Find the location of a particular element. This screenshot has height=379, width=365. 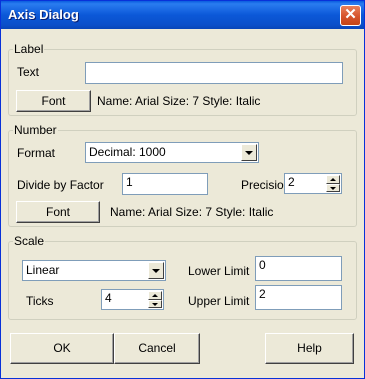

ticks-label: Ticks is located at coordinates (40, 301).